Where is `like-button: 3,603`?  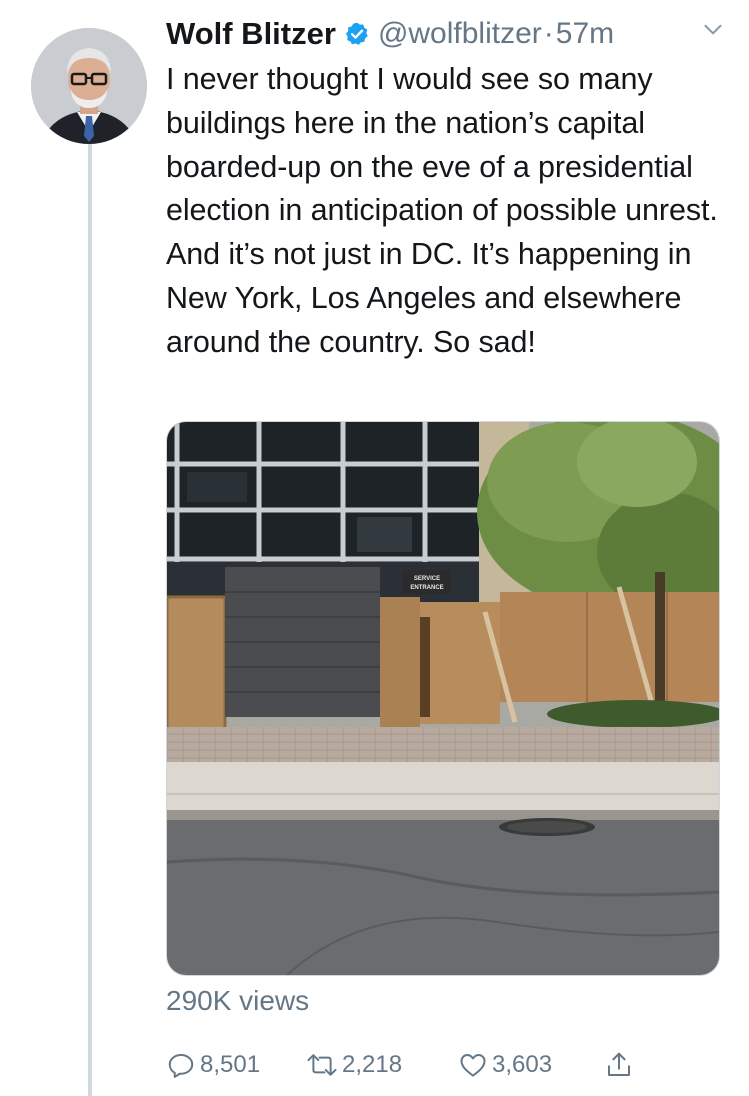 like-button: 3,603 is located at coordinates (505, 1065).